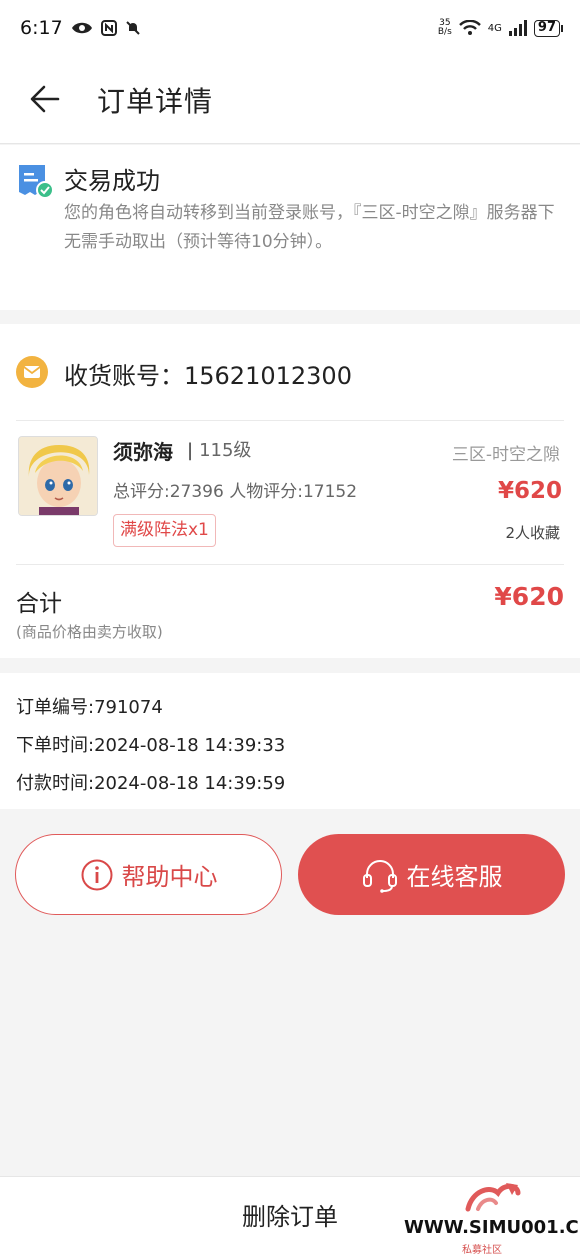 The height and width of the screenshot is (1257, 580). I want to click on delete-order-button: 删除订单, so click(290, 1217).